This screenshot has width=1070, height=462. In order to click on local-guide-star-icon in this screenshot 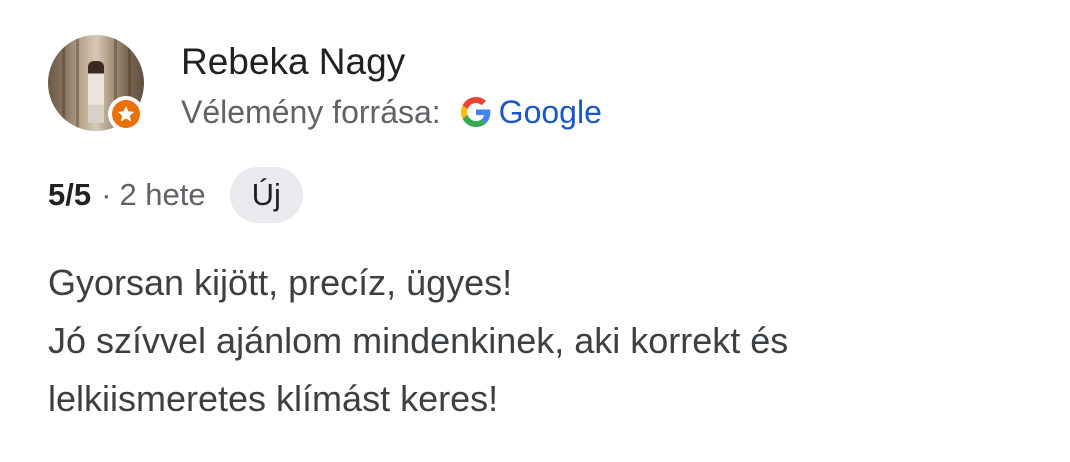, I will do `click(126, 114)`.